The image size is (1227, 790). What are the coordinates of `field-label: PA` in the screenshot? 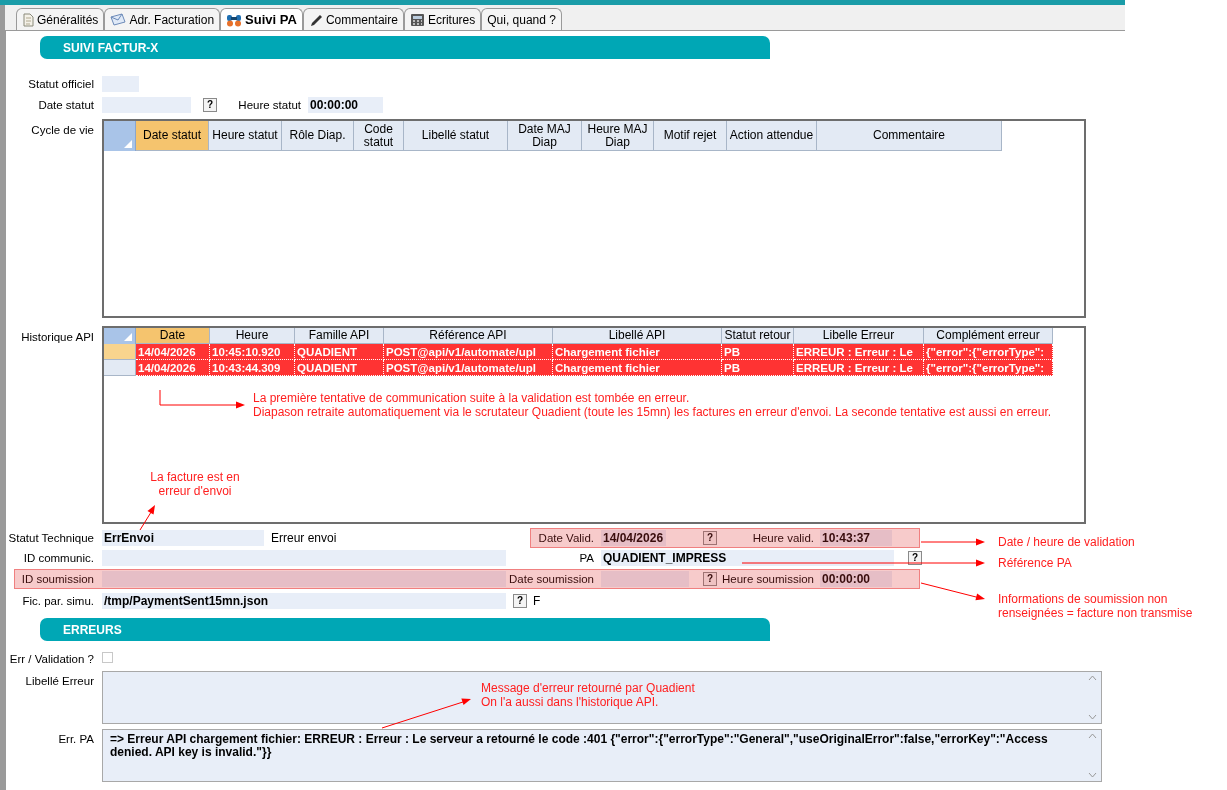 It's located at (586, 558).